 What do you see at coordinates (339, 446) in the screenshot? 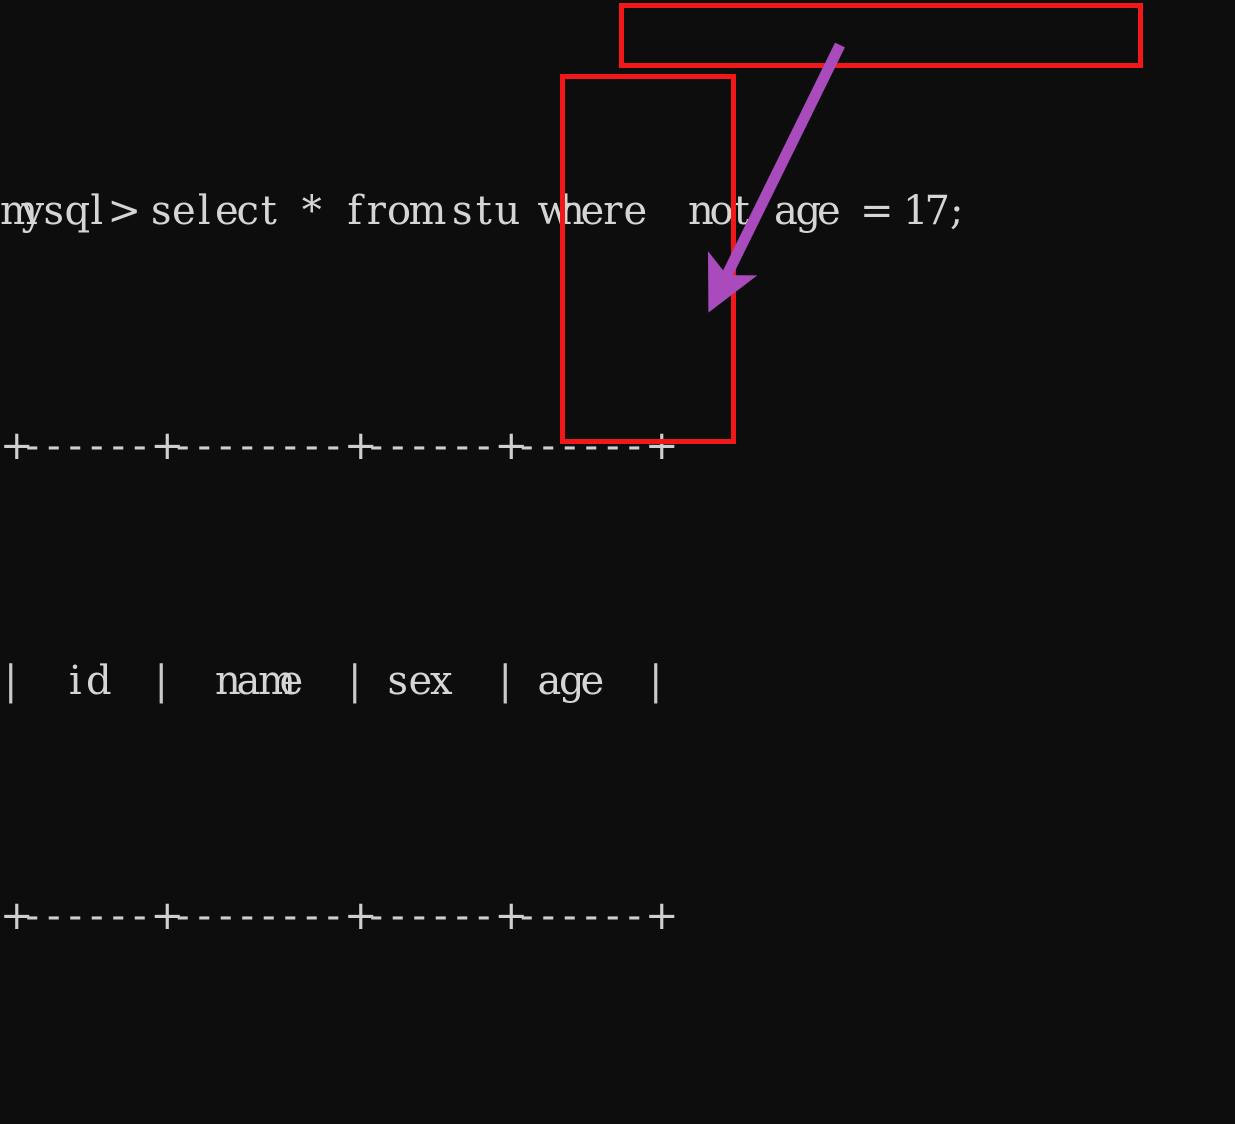
I see `table-rule-top: +- - - - - - +- - - - - - - - +- - - - - - +- - - - - - +` at bounding box center [339, 446].